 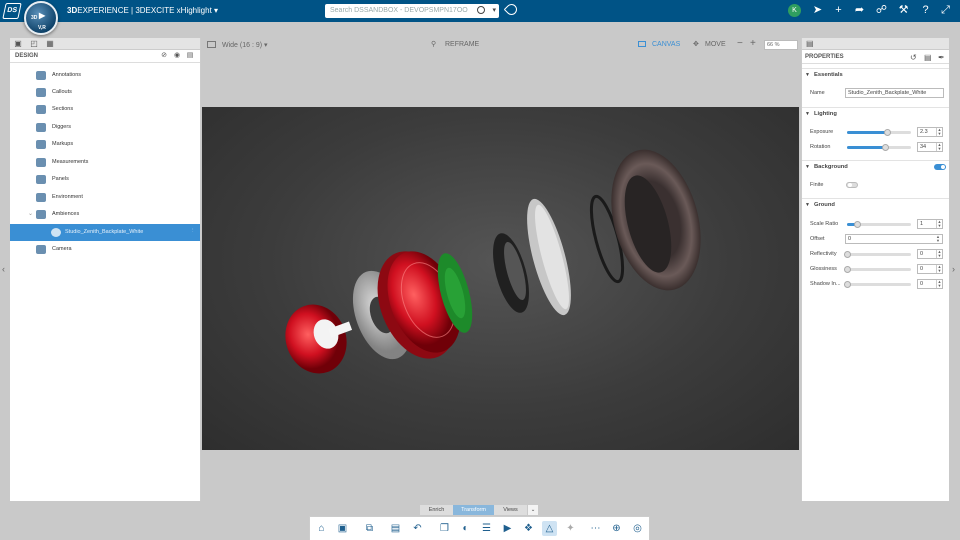 I want to click on tree-item-measurements: Measurements, so click(x=105, y=162).